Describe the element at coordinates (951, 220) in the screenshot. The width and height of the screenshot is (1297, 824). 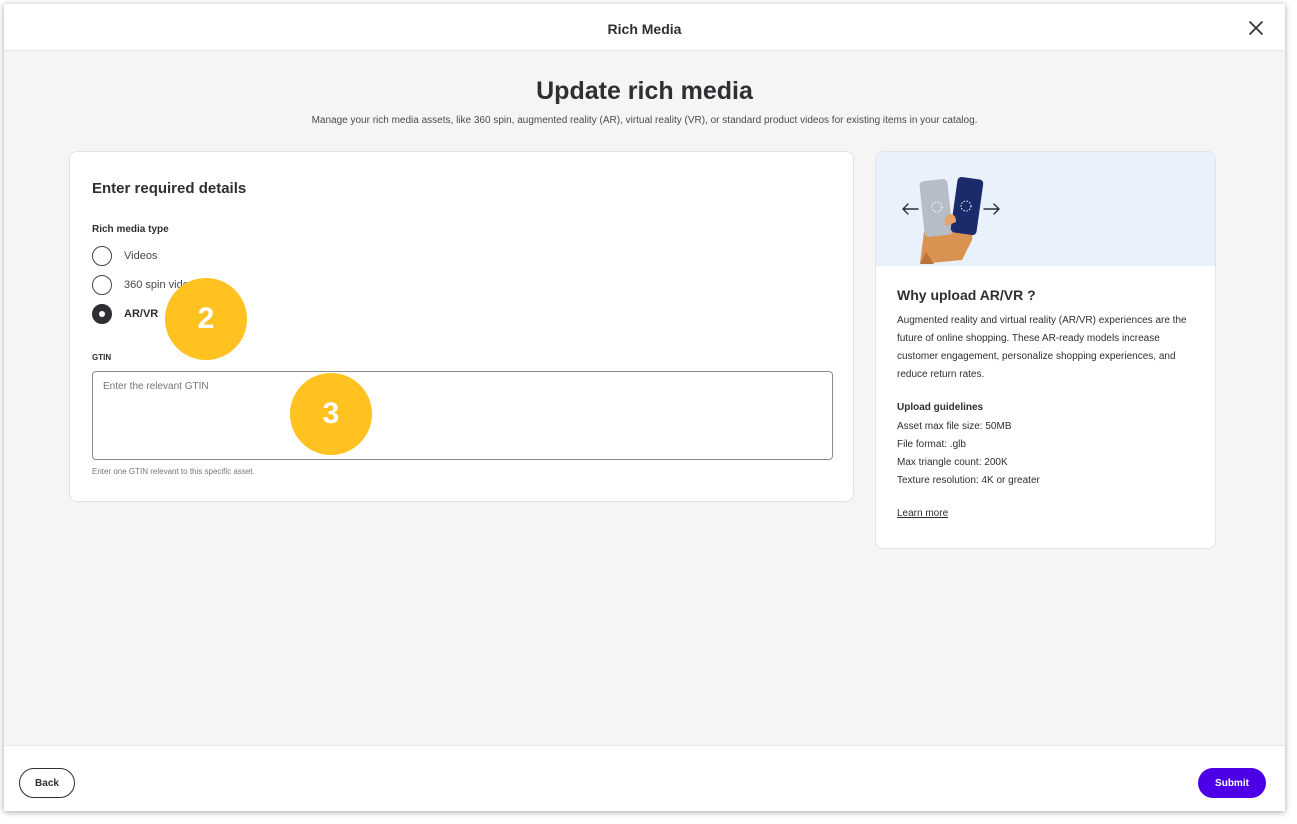
I see `phones-in-hand-illustration` at that location.